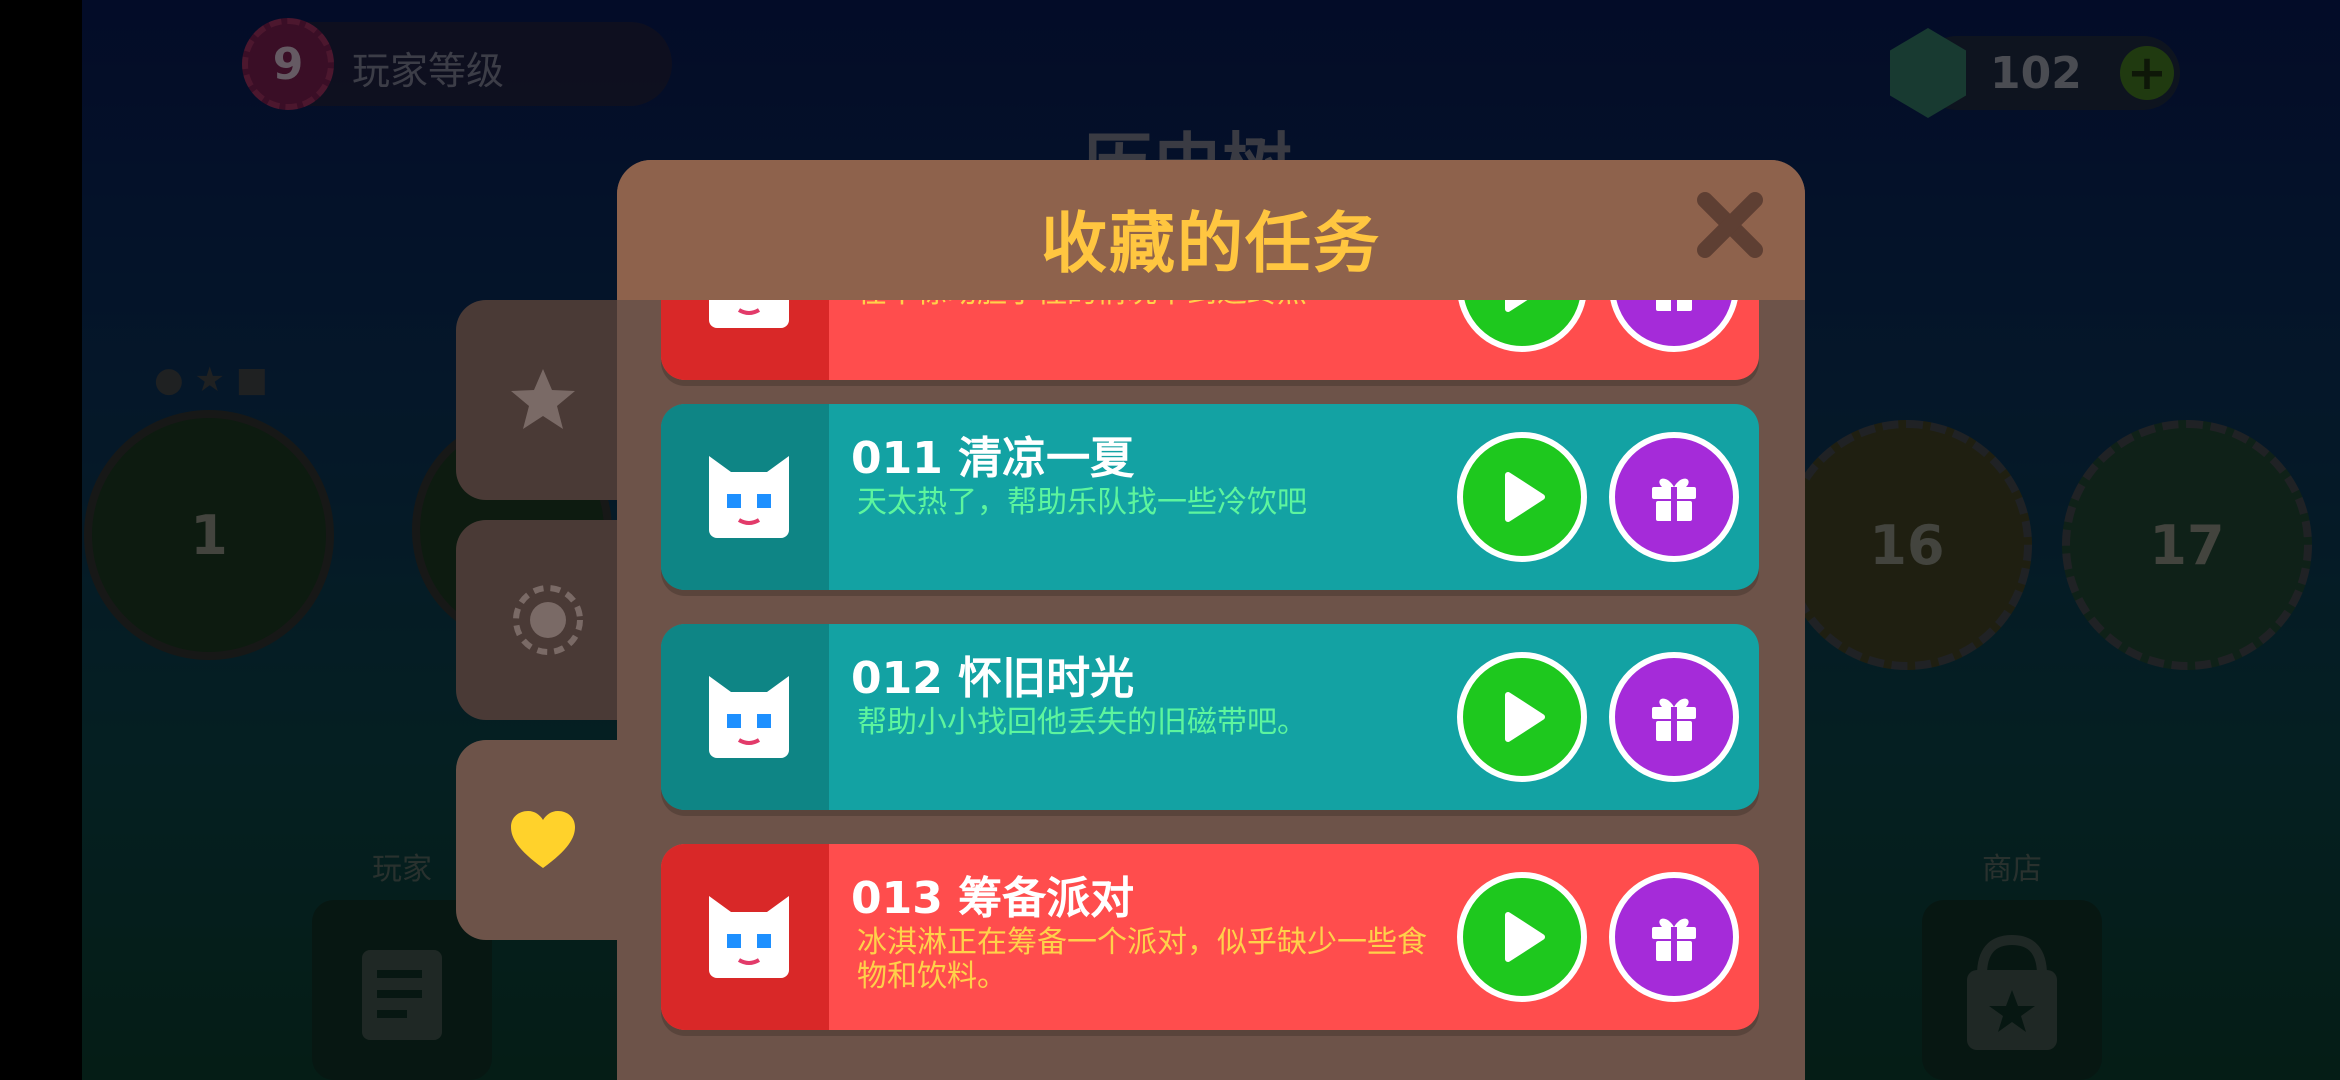  I want to click on task-description: 冰淇淋正在筹备一个派对，似乎缺少一些食物和饮料。, so click(1142, 959).